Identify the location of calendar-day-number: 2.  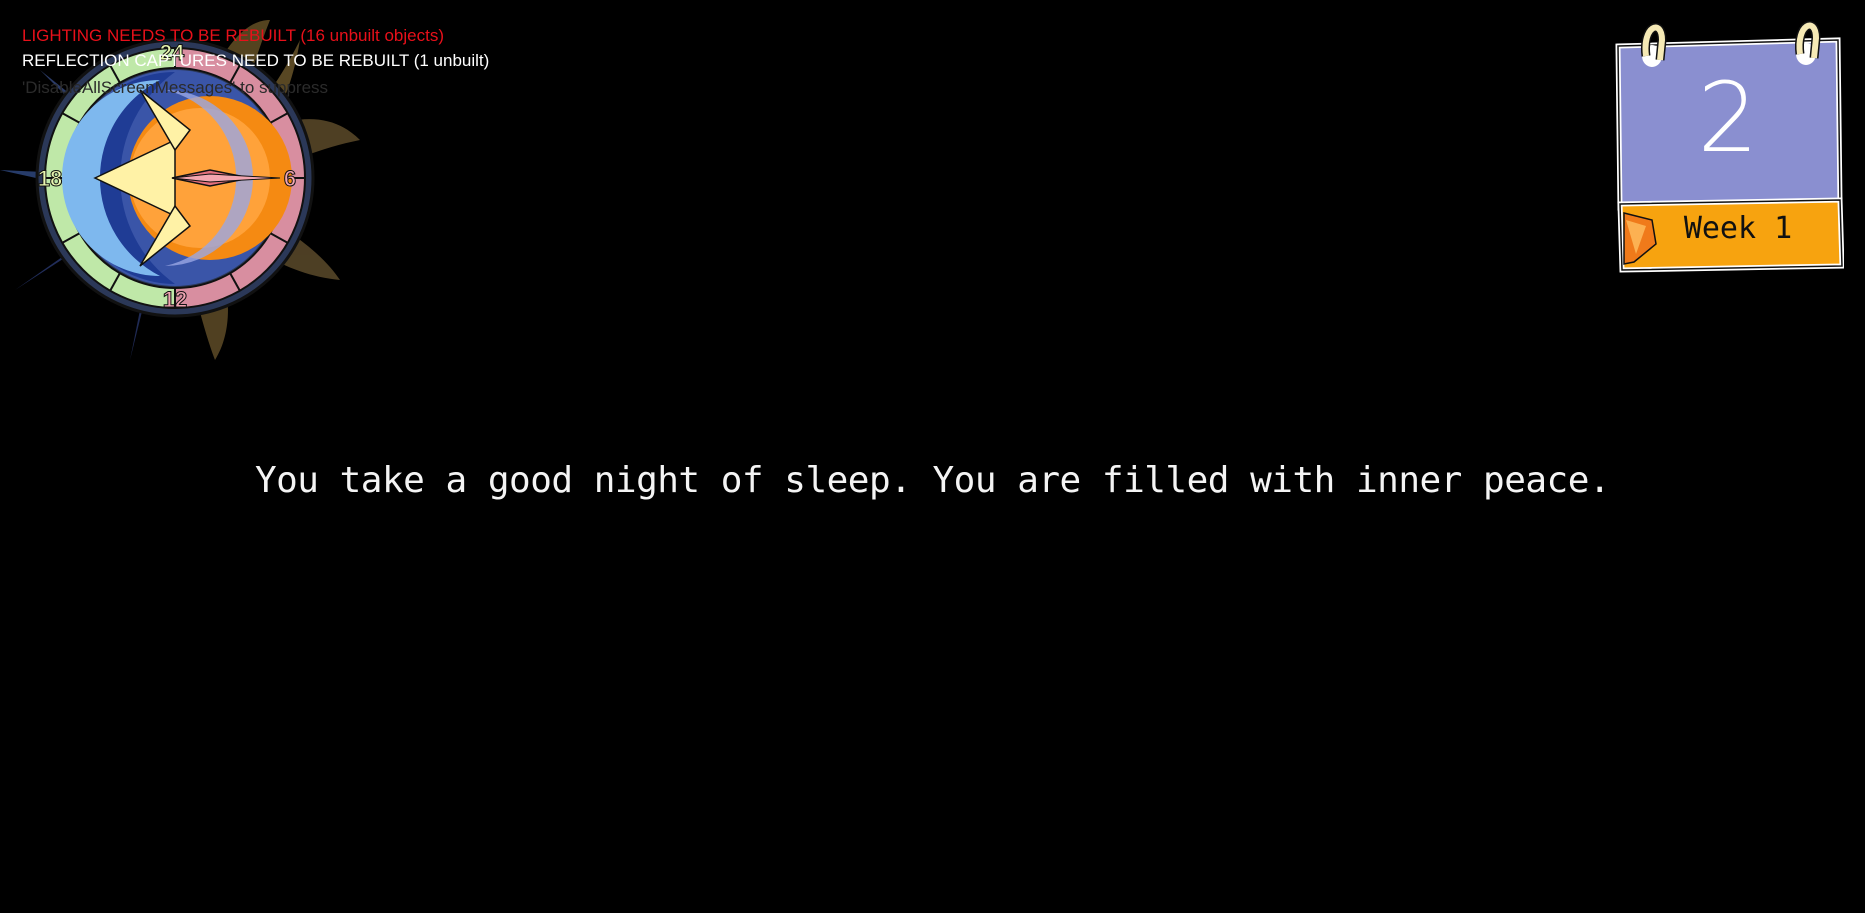
(1728, 118).